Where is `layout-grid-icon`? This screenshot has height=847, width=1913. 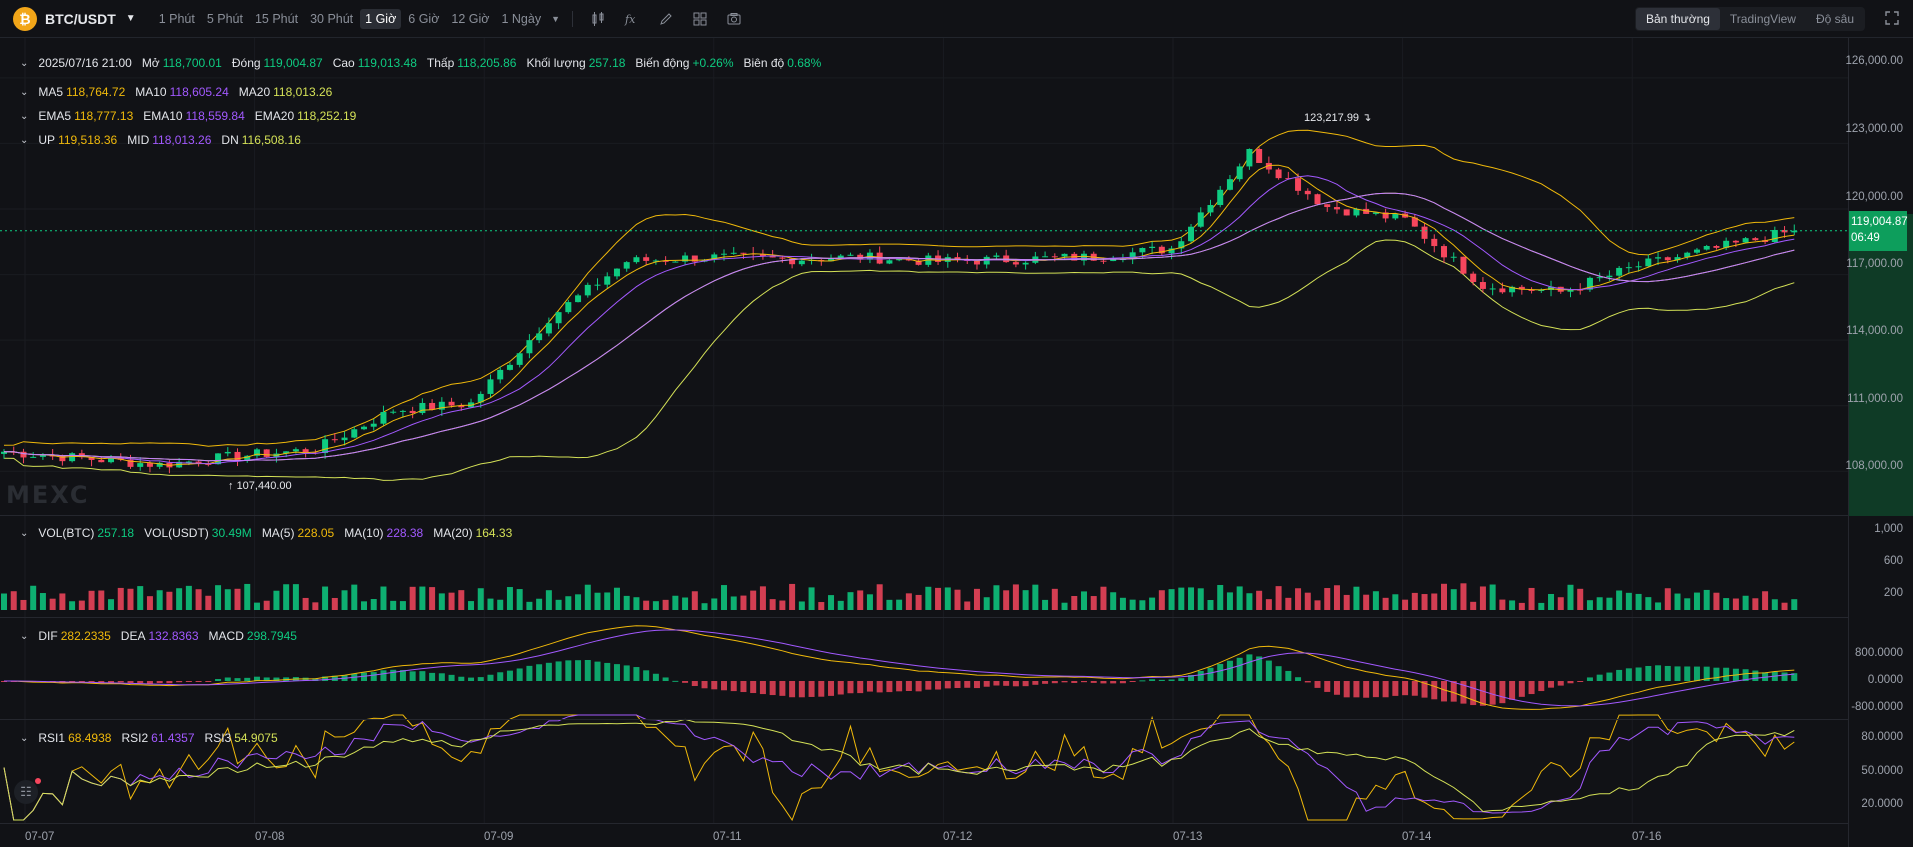 layout-grid-icon is located at coordinates (700, 19).